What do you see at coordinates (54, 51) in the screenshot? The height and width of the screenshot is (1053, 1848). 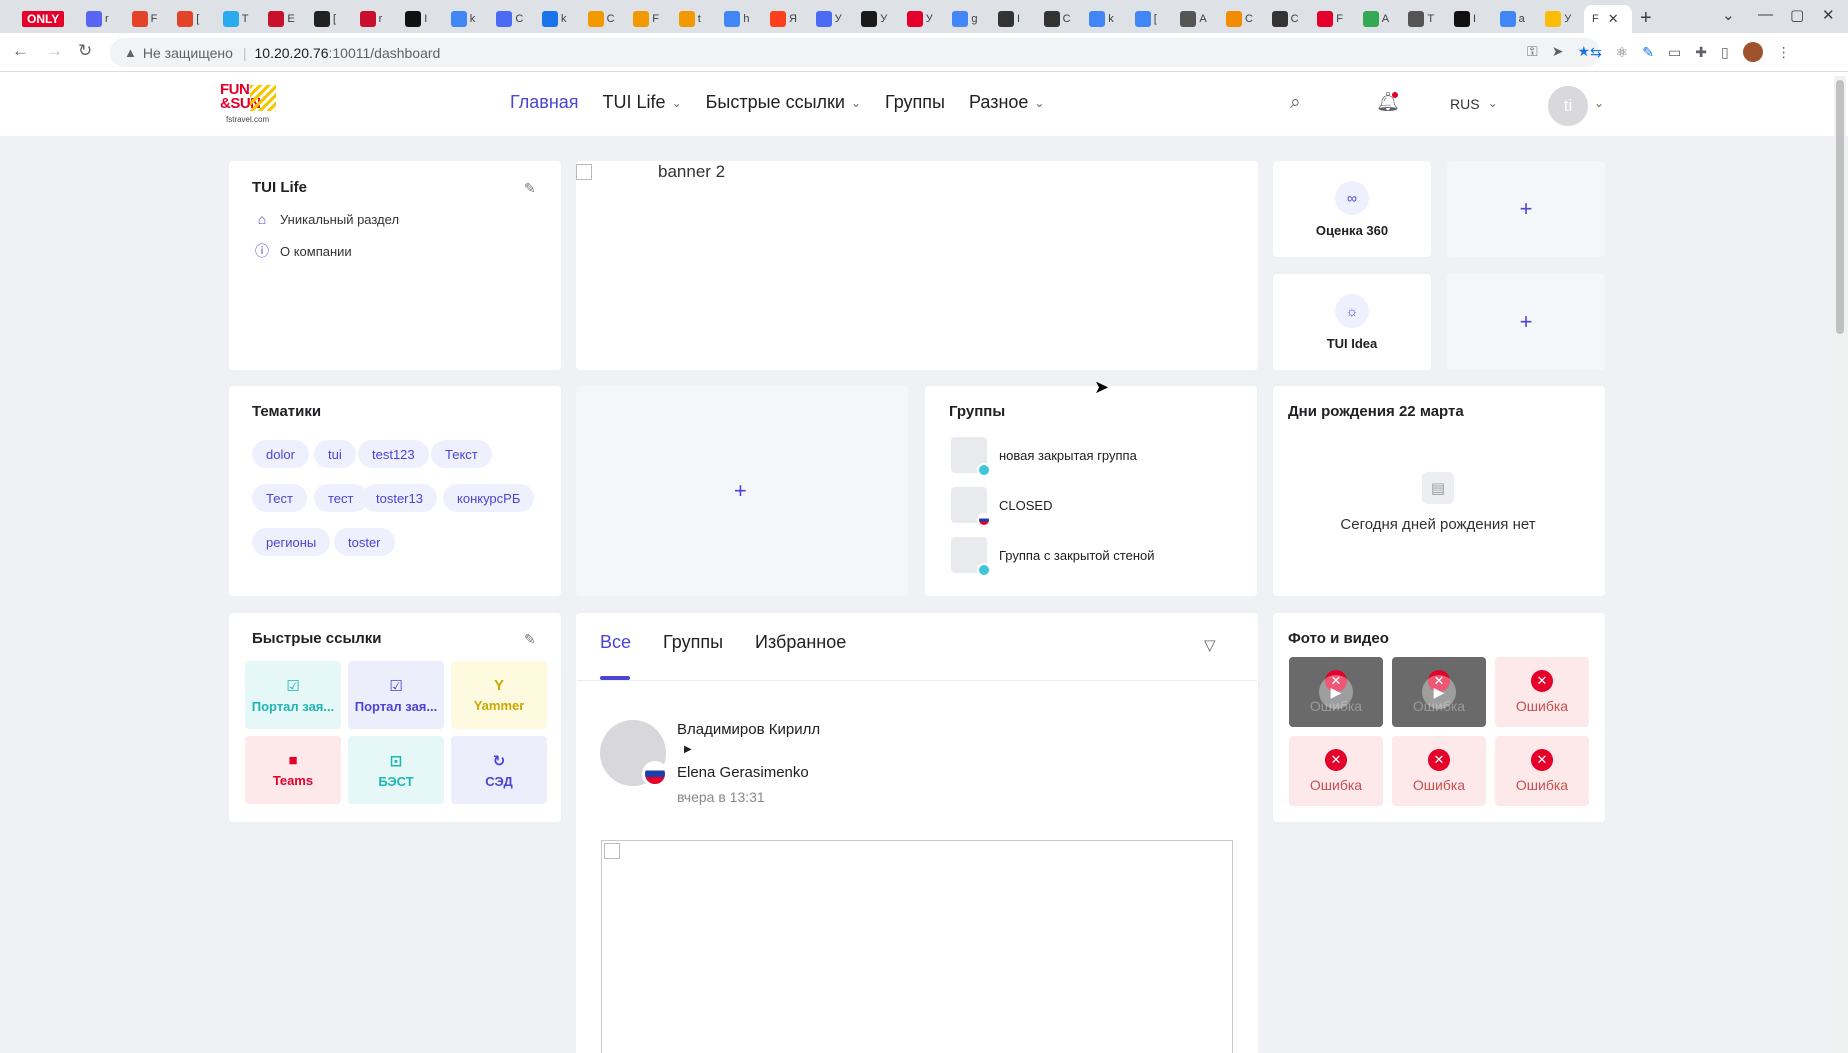 I see `forward-icon: →` at bounding box center [54, 51].